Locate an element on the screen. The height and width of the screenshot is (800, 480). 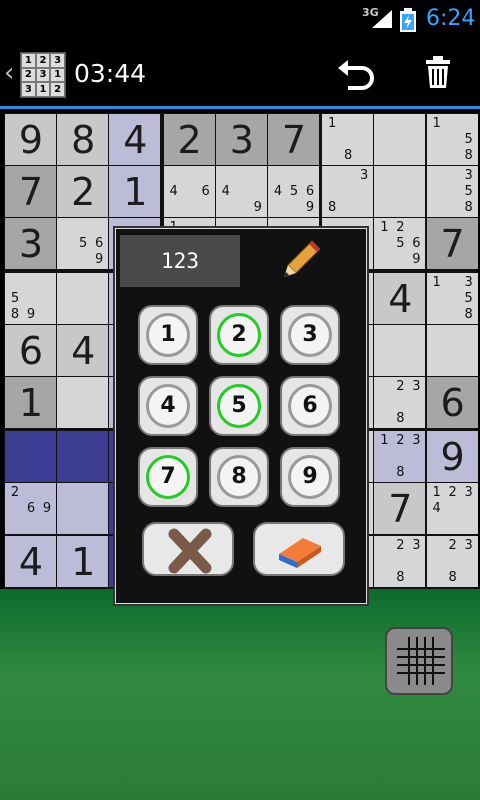
number-button-4: 4 is located at coordinates (168, 406).